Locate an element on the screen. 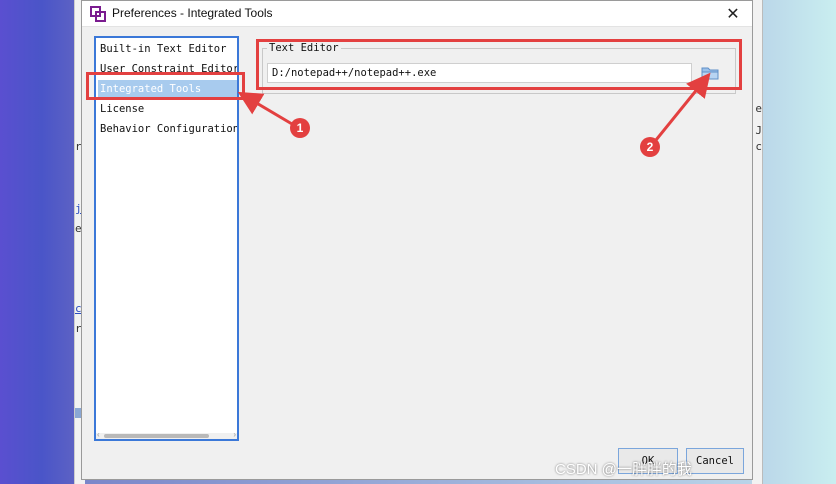 This screenshot has width=836, height=484. csdn-watermark: CSDN @一胖胖的我 is located at coordinates (623, 469).